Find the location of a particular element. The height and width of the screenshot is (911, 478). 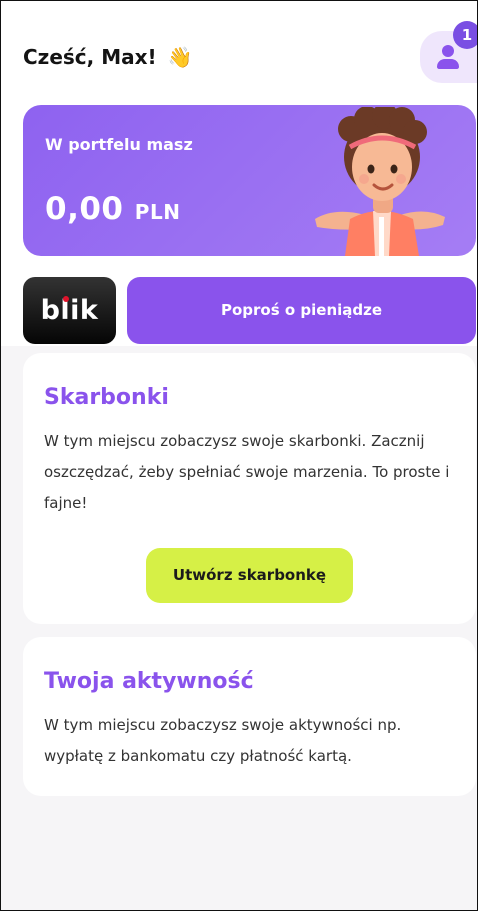

user-icon-body is located at coordinates (448, 64).